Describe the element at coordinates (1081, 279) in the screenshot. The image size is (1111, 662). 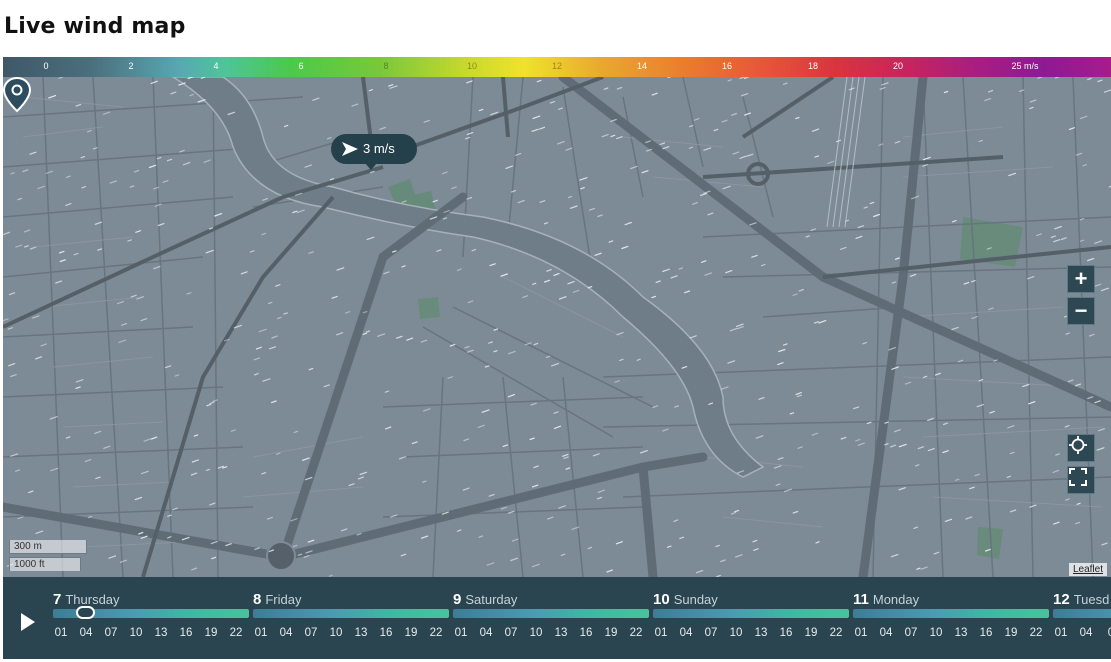
I see `zoom-in-button: +` at that location.